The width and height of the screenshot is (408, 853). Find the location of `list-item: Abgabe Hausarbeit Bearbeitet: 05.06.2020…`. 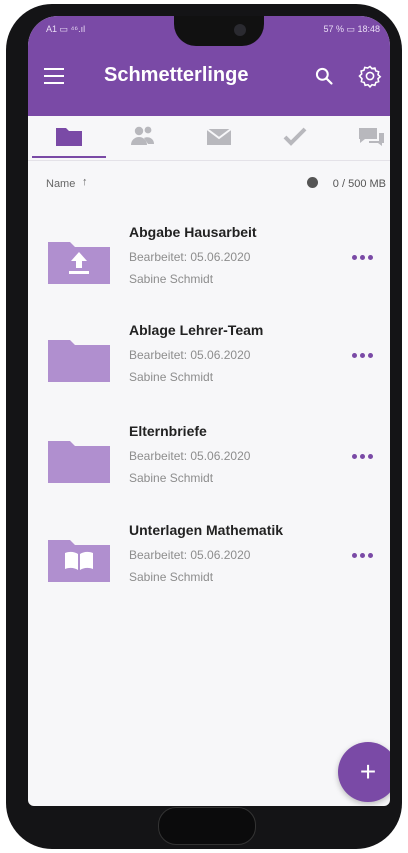

list-item: Abgabe Hausarbeit Bearbeitet: 05.06.2020… is located at coordinates (209, 264).